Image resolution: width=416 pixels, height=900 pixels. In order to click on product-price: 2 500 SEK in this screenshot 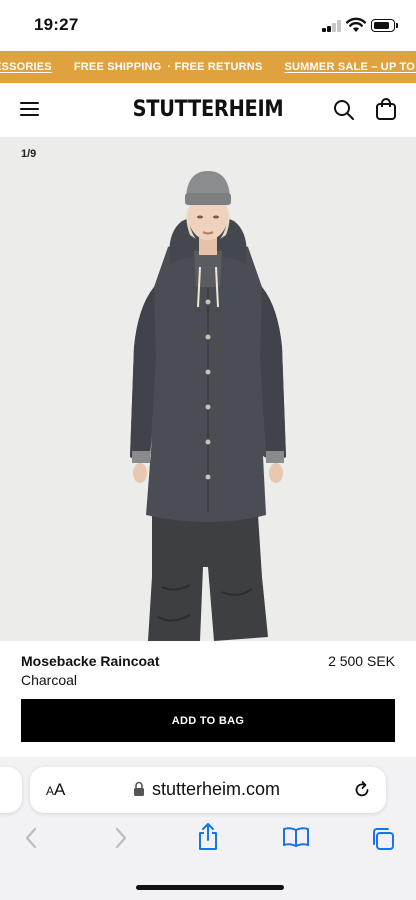, I will do `click(361, 661)`.